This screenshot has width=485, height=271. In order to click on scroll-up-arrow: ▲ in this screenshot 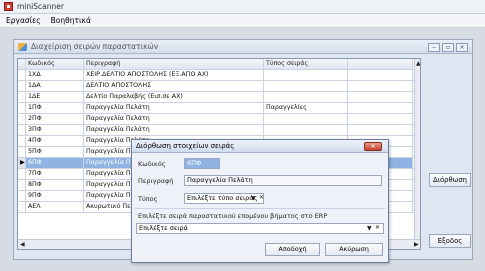, I will do `click(418, 63)`.